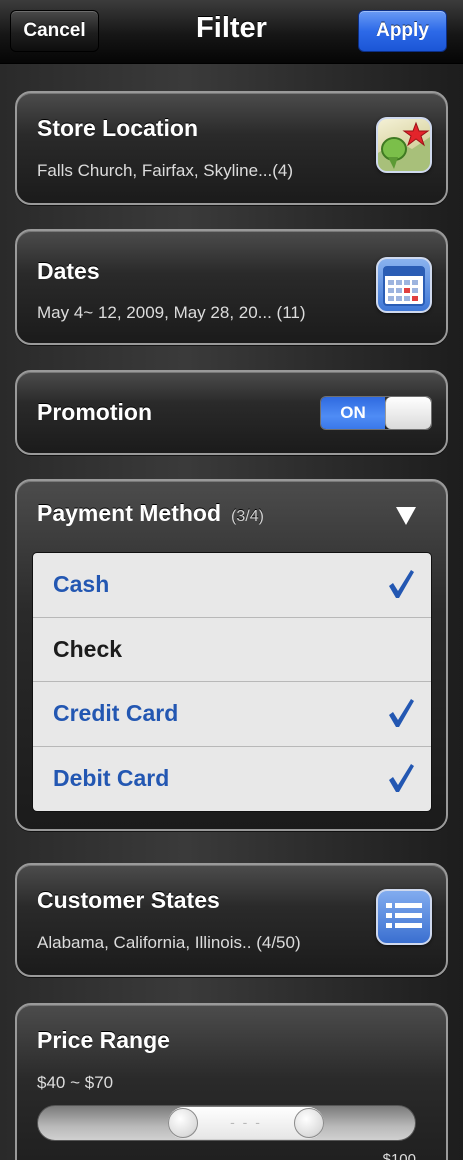  What do you see at coordinates (232, 779) in the screenshot?
I see `payment-option-row: Debit Card` at bounding box center [232, 779].